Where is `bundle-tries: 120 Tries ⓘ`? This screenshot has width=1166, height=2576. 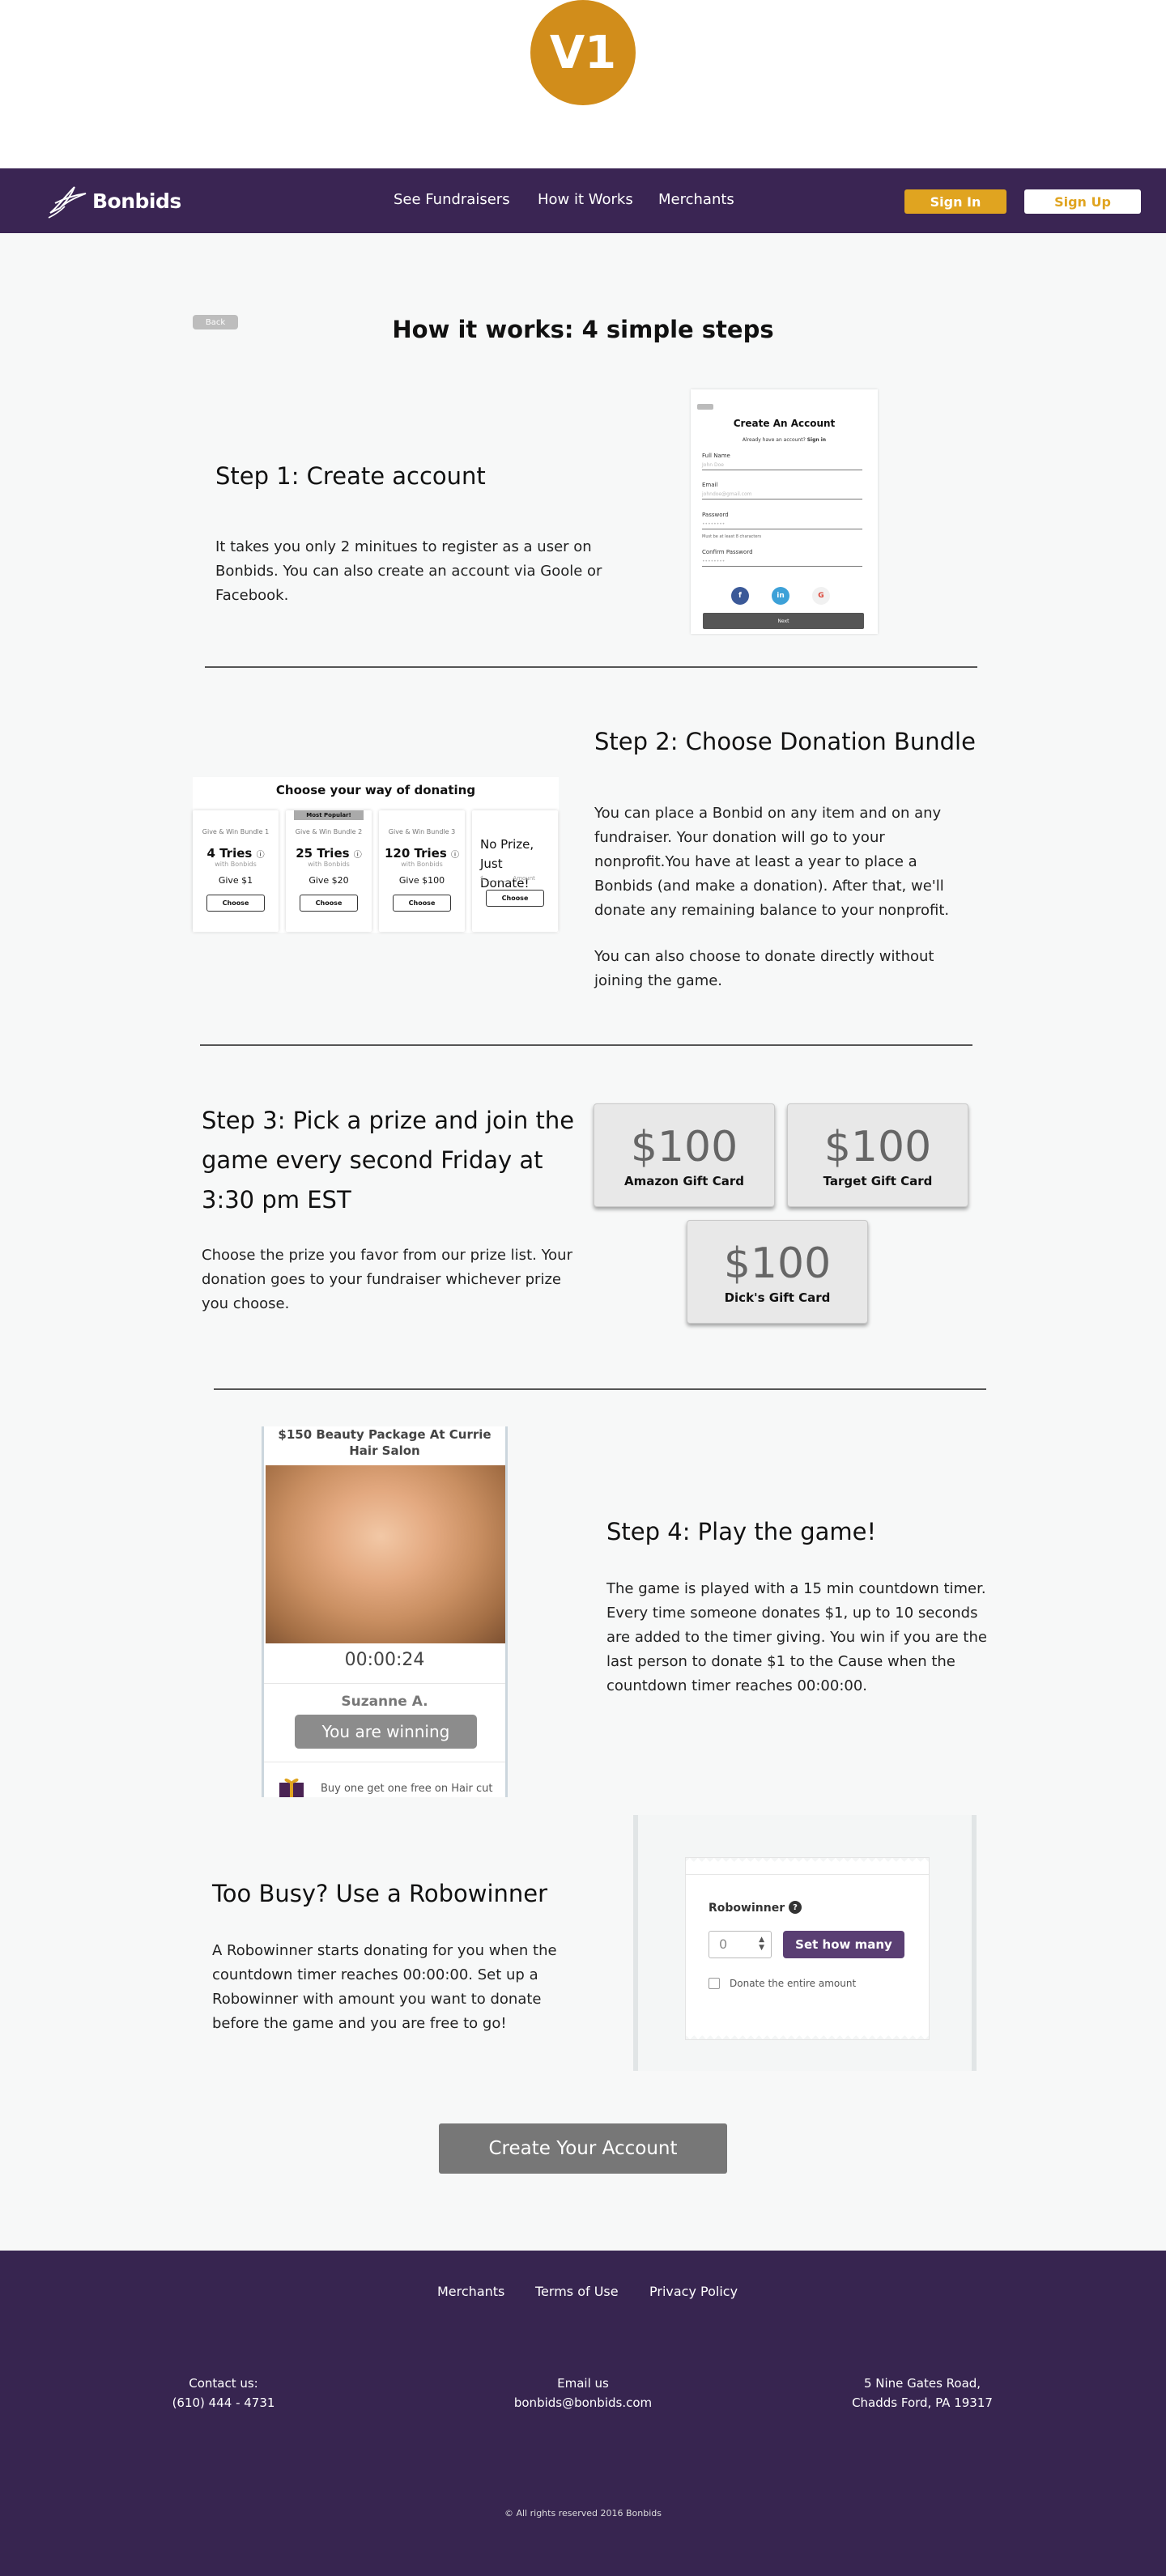
bundle-tries: 120 Tries ⓘ is located at coordinates (422, 854).